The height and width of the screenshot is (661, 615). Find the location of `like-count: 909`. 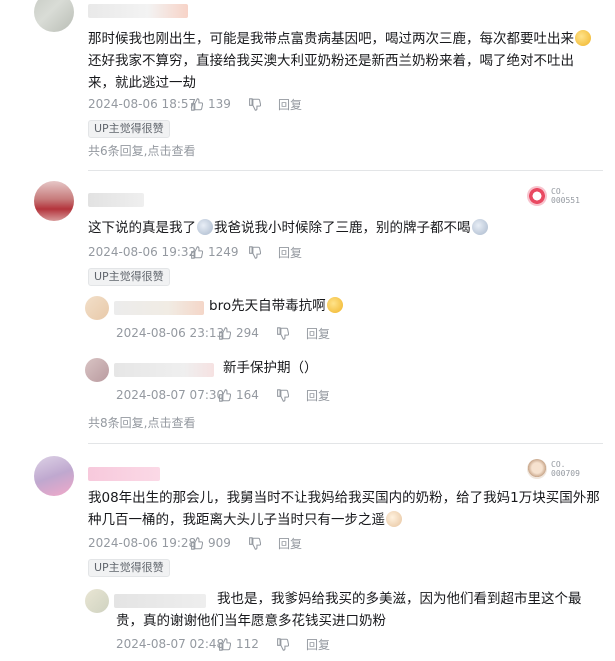

like-count: 909 is located at coordinates (219, 543).